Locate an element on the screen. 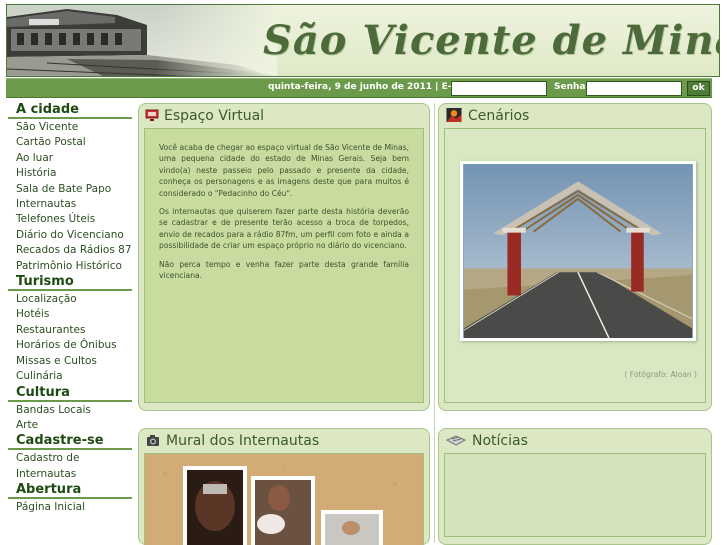 This screenshot has height=545, width=727. camera-icon is located at coordinates (153, 440).